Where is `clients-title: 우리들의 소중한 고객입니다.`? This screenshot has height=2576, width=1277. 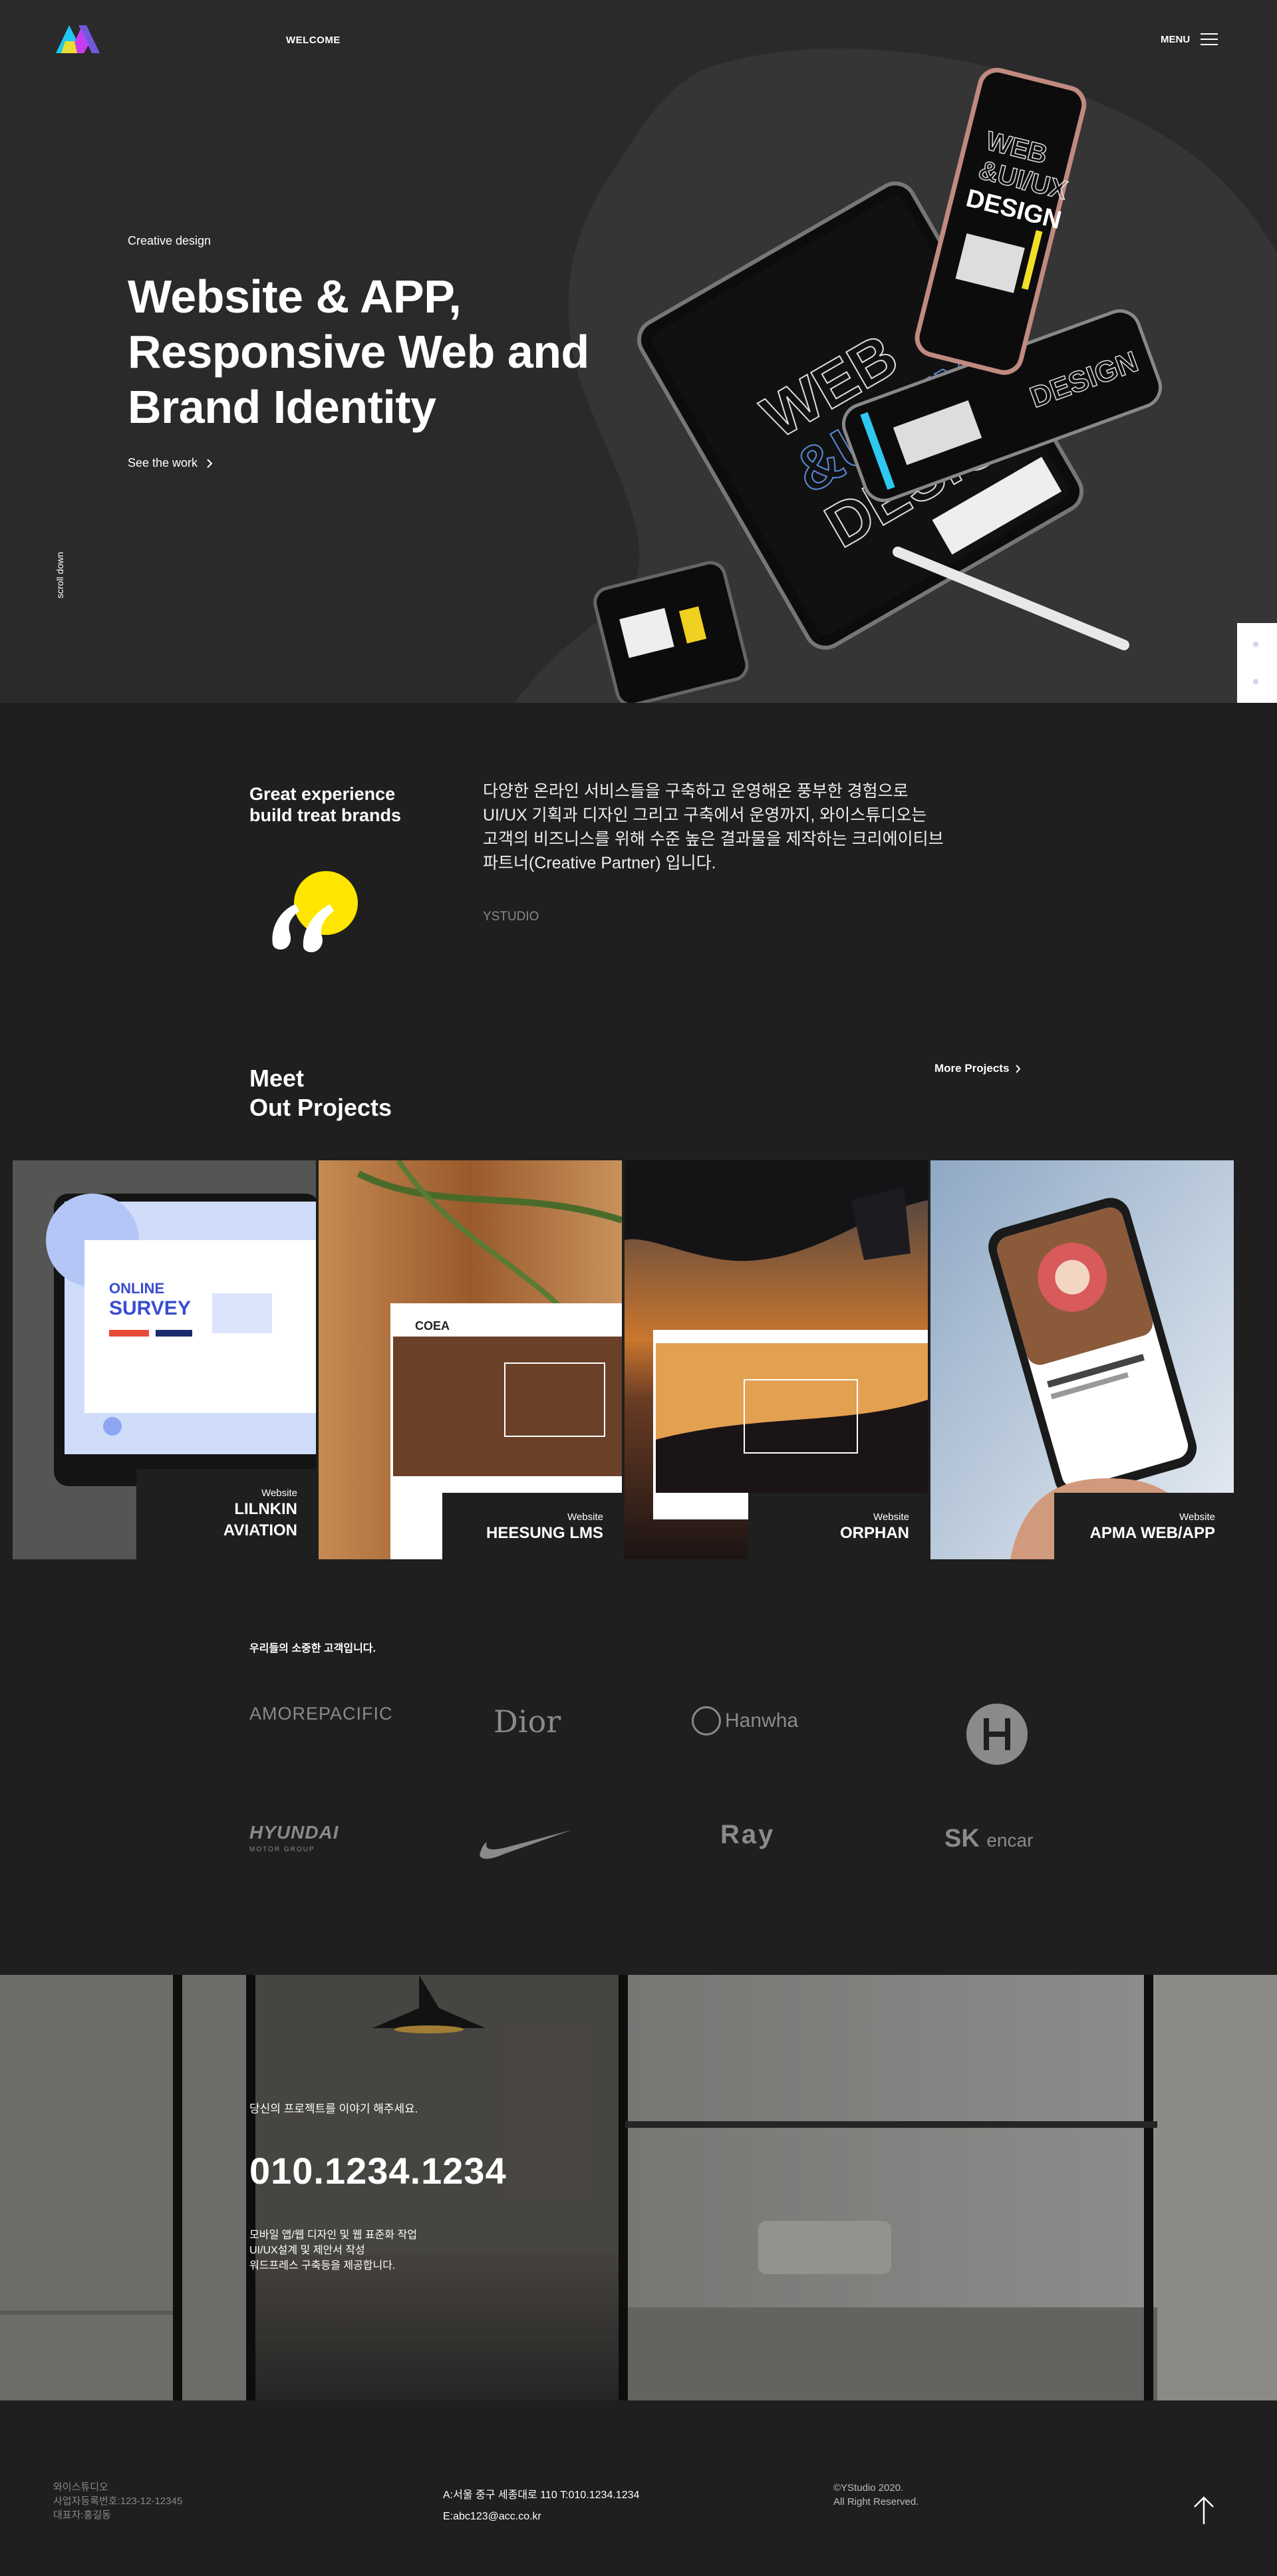 clients-title: 우리들의 소중한 고객입니다. is located at coordinates (313, 1648).